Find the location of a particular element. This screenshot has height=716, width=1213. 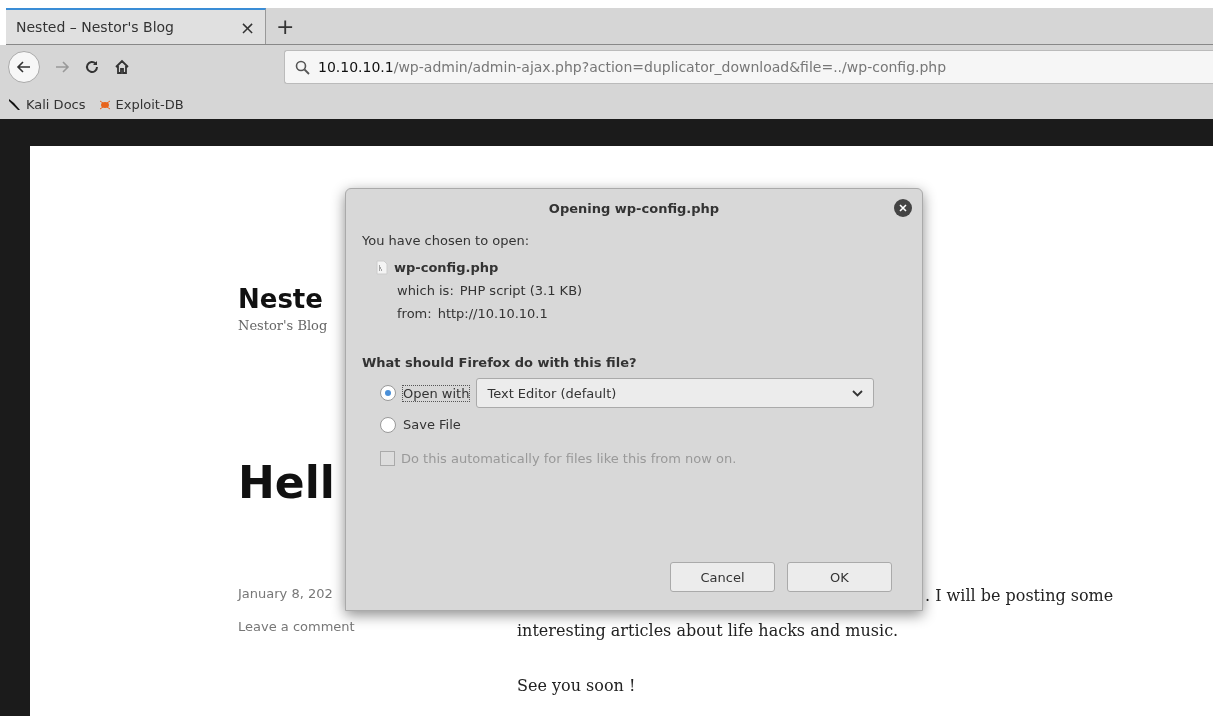

info-value: PHP script (3.1 KB) is located at coordinates (521, 290).